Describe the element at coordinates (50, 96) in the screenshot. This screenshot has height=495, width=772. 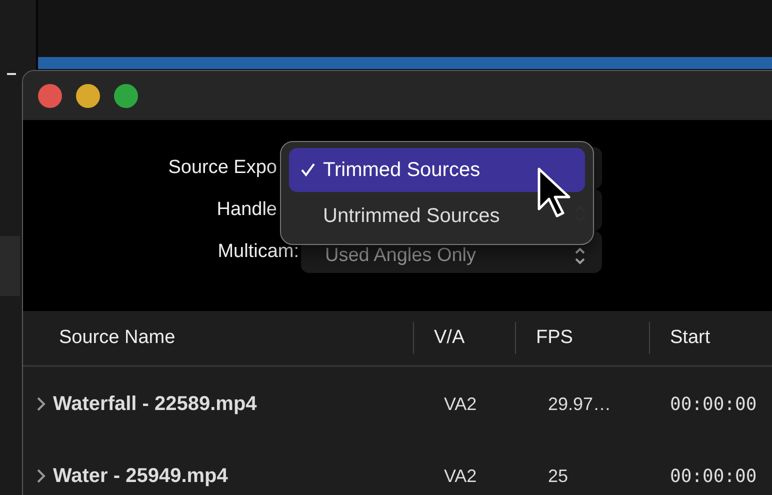
I see `close-button` at that location.